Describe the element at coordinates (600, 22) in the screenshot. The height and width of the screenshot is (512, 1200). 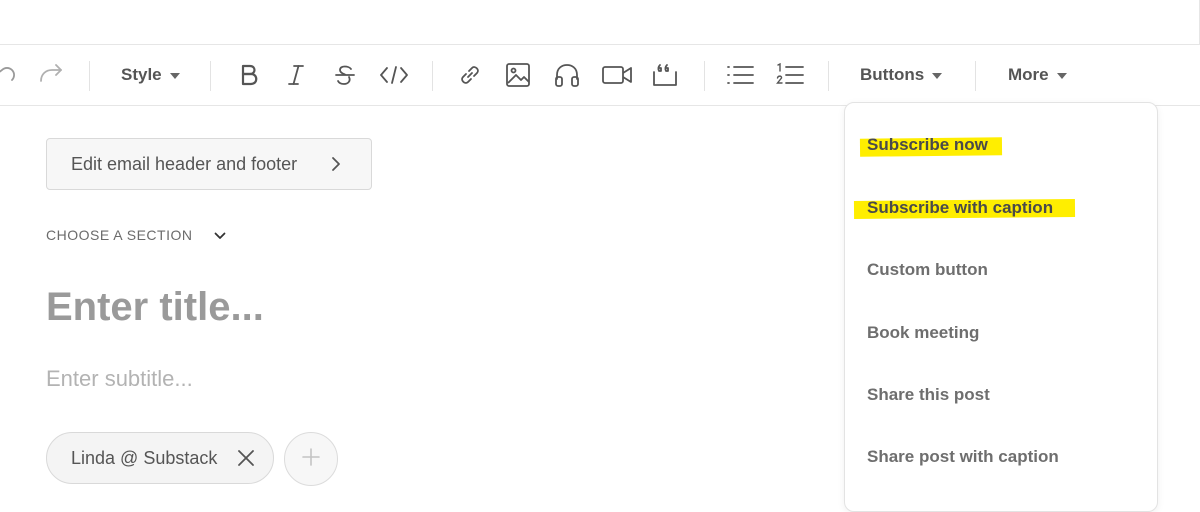
I see `top-bar` at that location.